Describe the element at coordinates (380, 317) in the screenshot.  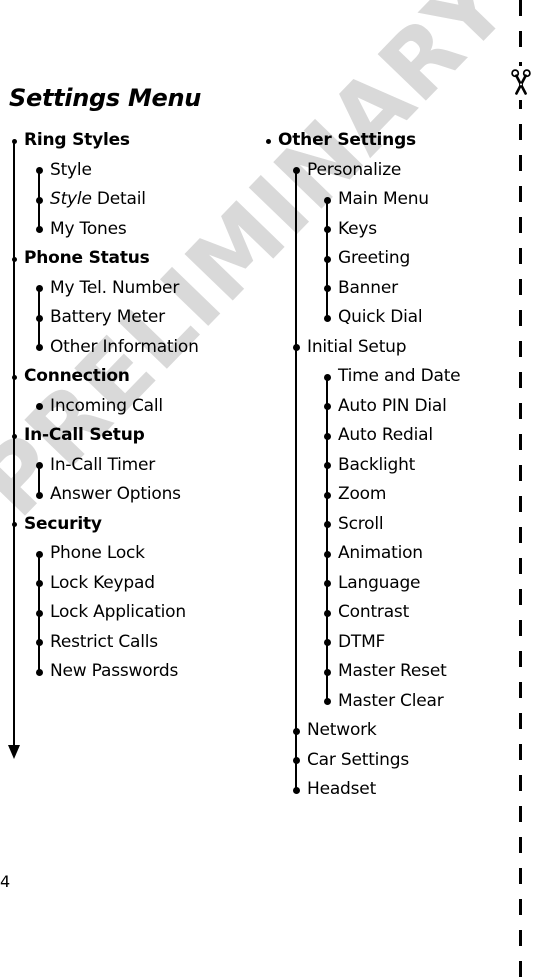
I see `menu-item-quick-dial: Quick Dial` at that location.